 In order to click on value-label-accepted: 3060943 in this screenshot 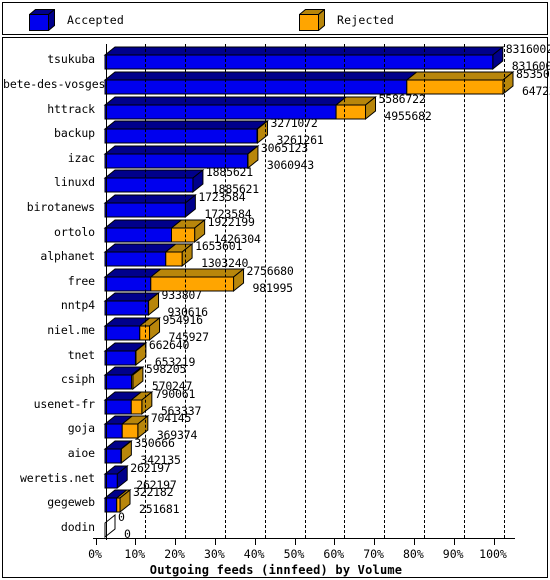, I will do `click(290, 165)`.